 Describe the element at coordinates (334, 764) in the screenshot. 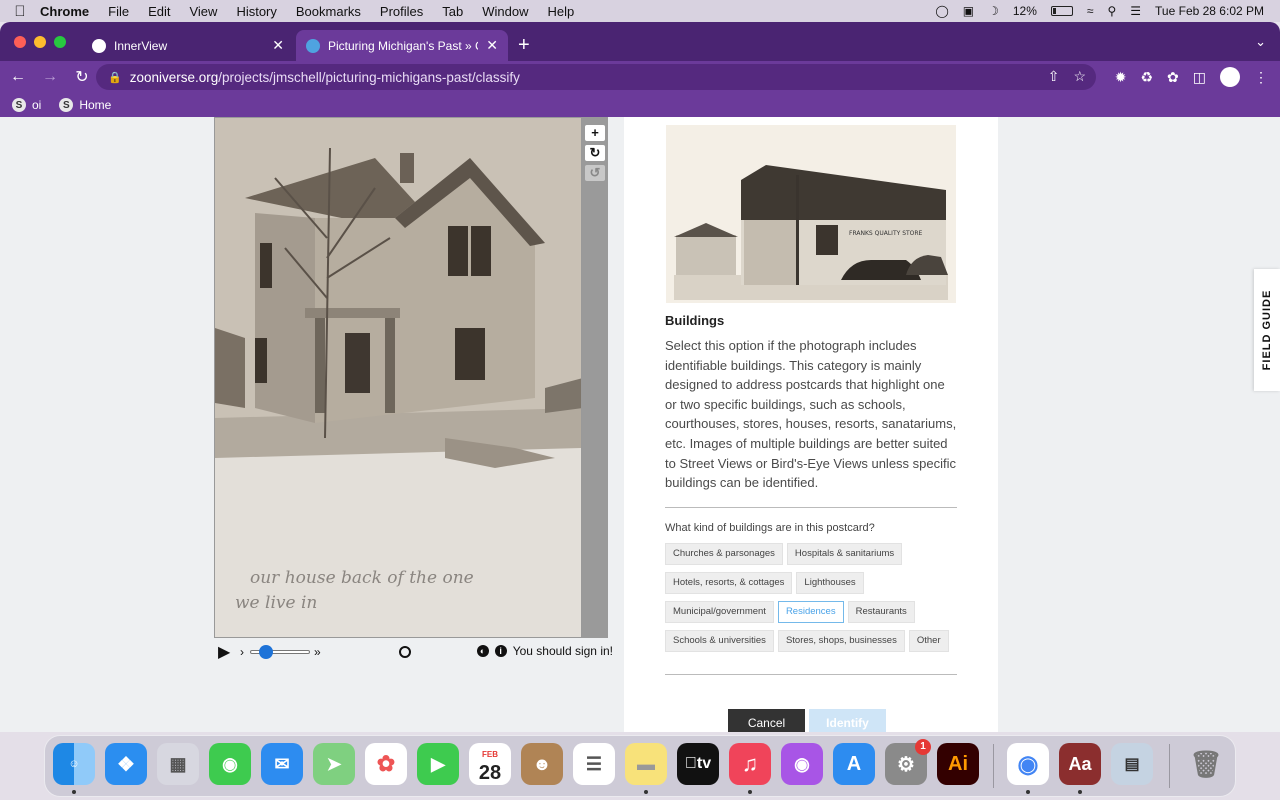

I see `maps-icon: ➤` at that location.